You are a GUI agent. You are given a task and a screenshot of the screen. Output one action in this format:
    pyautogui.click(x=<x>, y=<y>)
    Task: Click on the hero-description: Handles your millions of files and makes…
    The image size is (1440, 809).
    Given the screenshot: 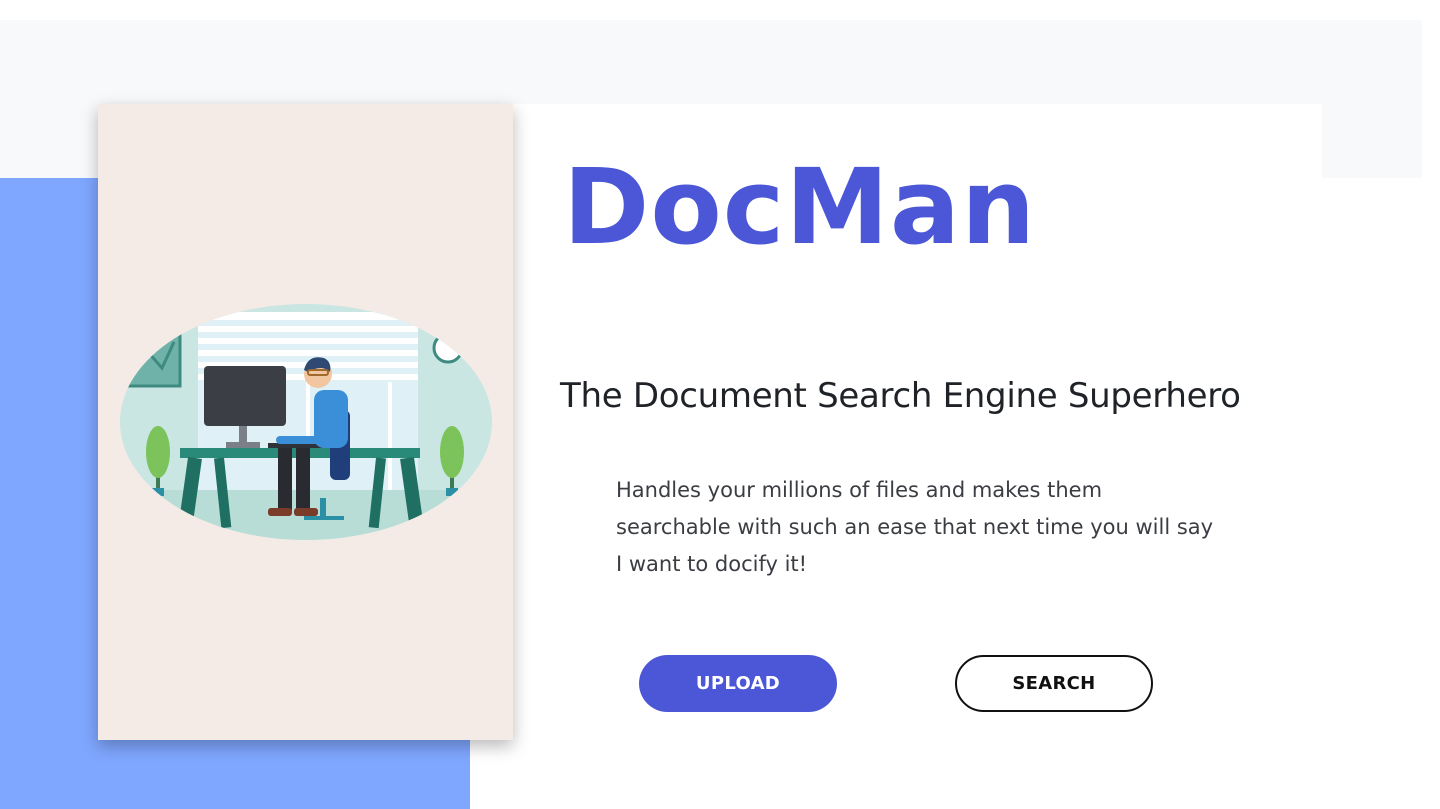 What is the action you would take?
    pyautogui.click(x=915, y=527)
    